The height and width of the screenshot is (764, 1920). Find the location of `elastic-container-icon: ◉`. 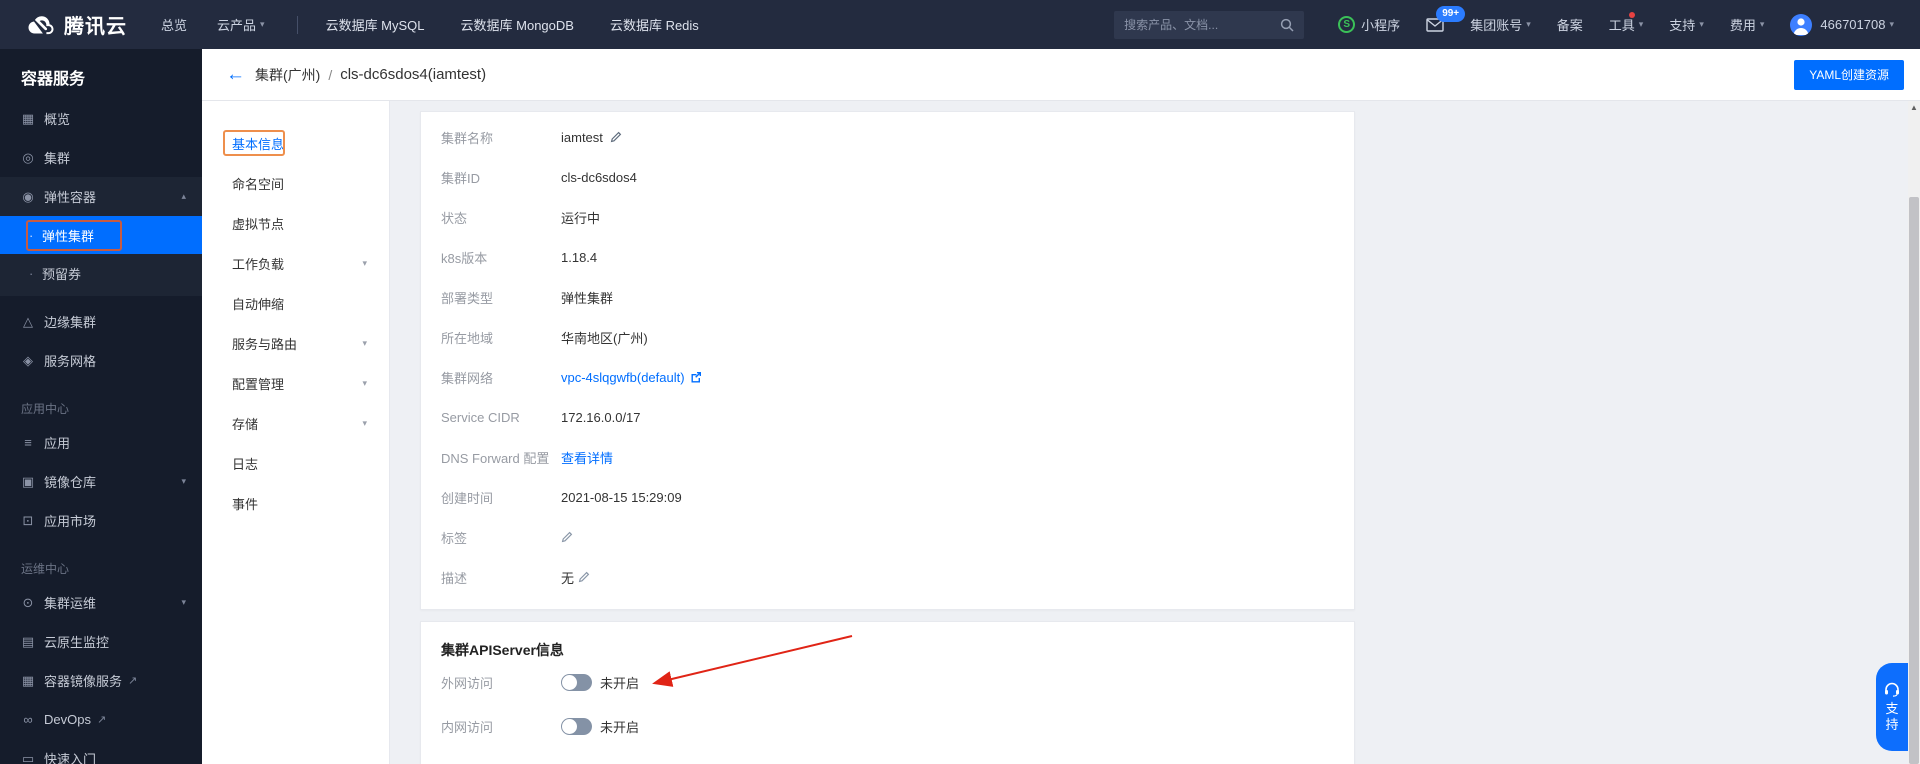

elastic-container-icon: ◉ is located at coordinates (28, 196).